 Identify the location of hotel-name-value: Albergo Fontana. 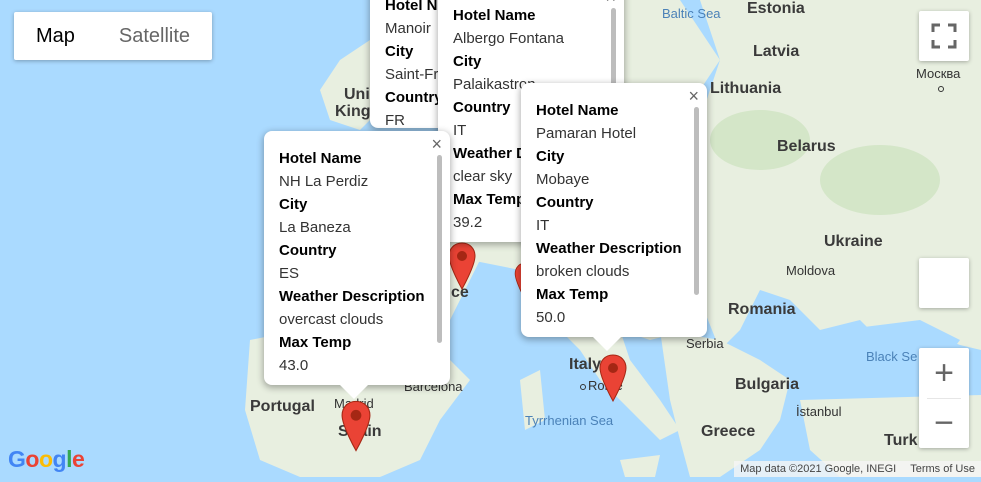
(508, 38).